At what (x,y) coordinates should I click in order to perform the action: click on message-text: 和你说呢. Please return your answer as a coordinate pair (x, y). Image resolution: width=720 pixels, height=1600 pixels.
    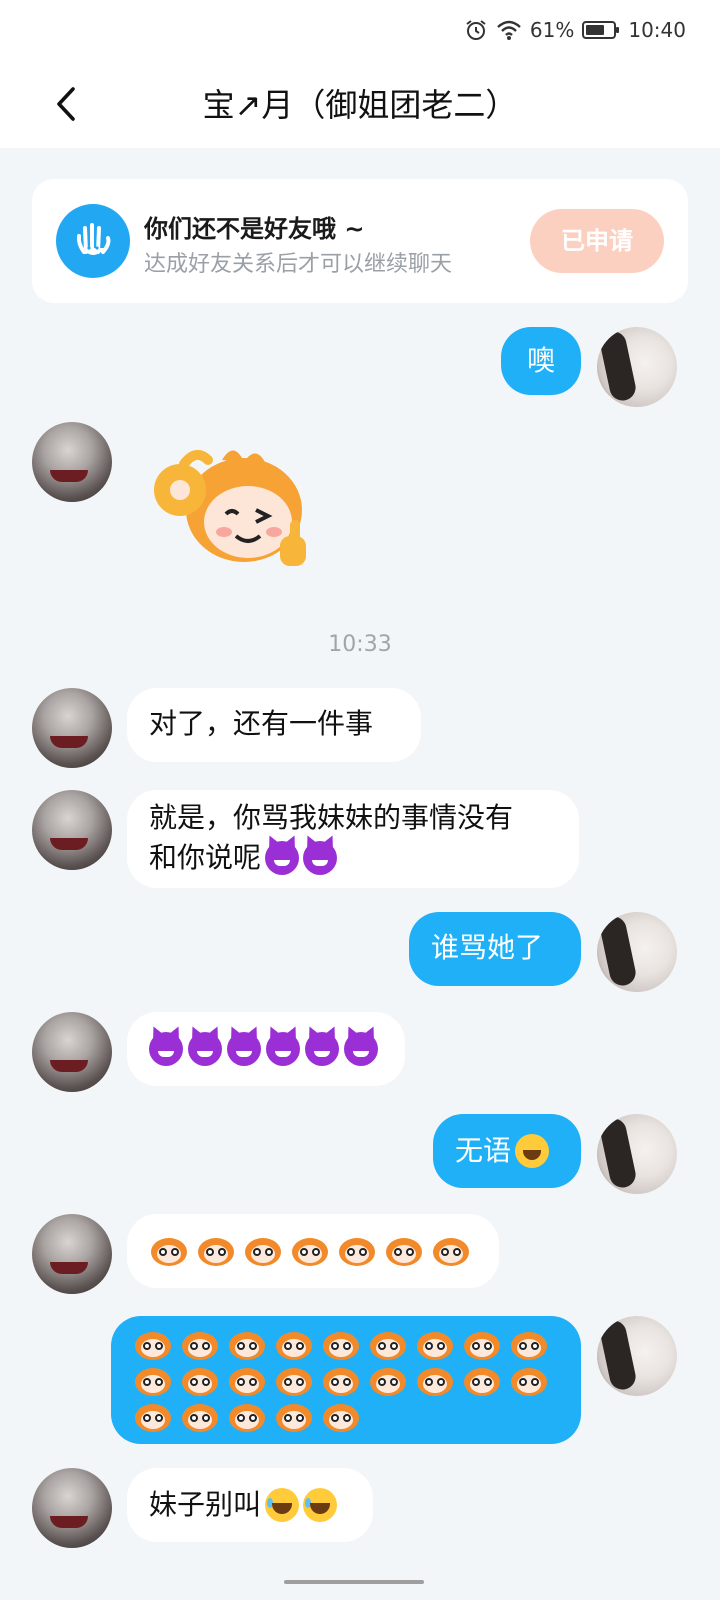
    Looking at the image, I should click on (205, 857).